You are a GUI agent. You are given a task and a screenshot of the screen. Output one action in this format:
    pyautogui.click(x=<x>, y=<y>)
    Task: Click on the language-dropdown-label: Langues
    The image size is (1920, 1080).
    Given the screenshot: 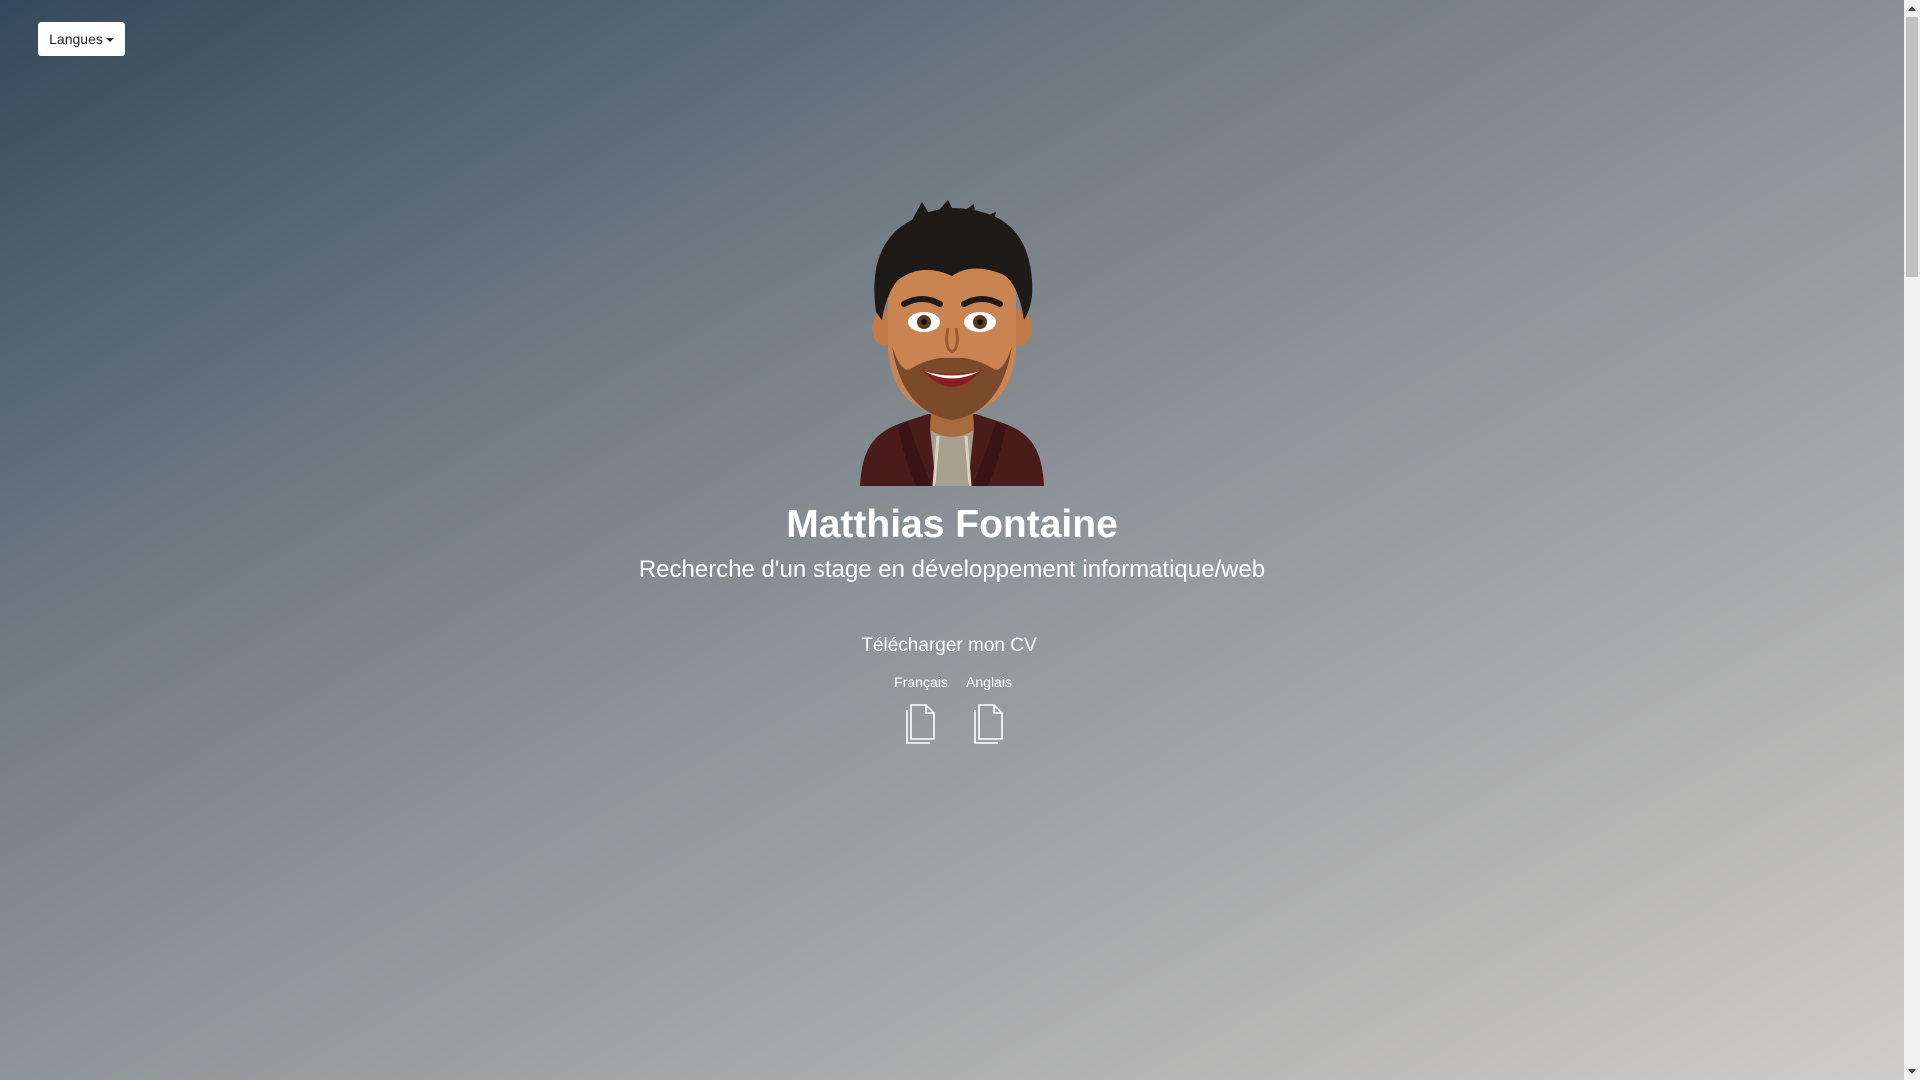 What is the action you would take?
    pyautogui.click(x=76, y=39)
    